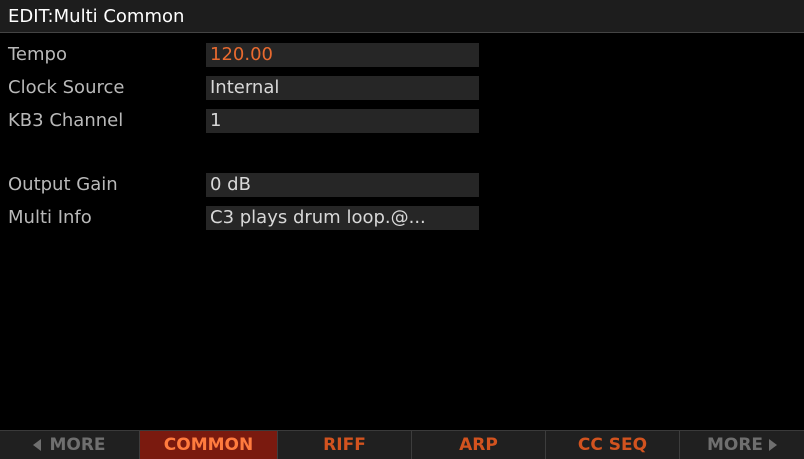 The height and width of the screenshot is (459, 804). What do you see at coordinates (63, 184) in the screenshot?
I see `param-label-output-gain: Output Gain` at bounding box center [63, 184].